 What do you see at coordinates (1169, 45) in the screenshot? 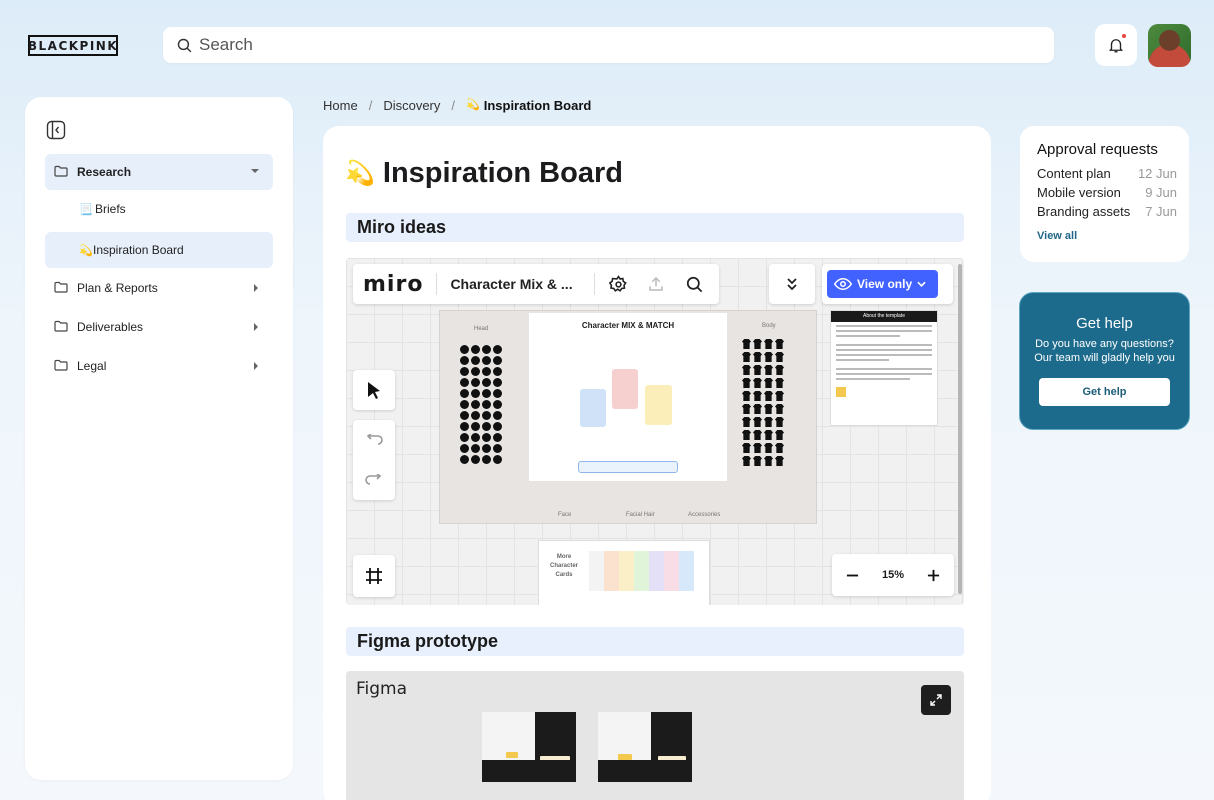
I see `user-avatar` at bounding box center [1169, 45].